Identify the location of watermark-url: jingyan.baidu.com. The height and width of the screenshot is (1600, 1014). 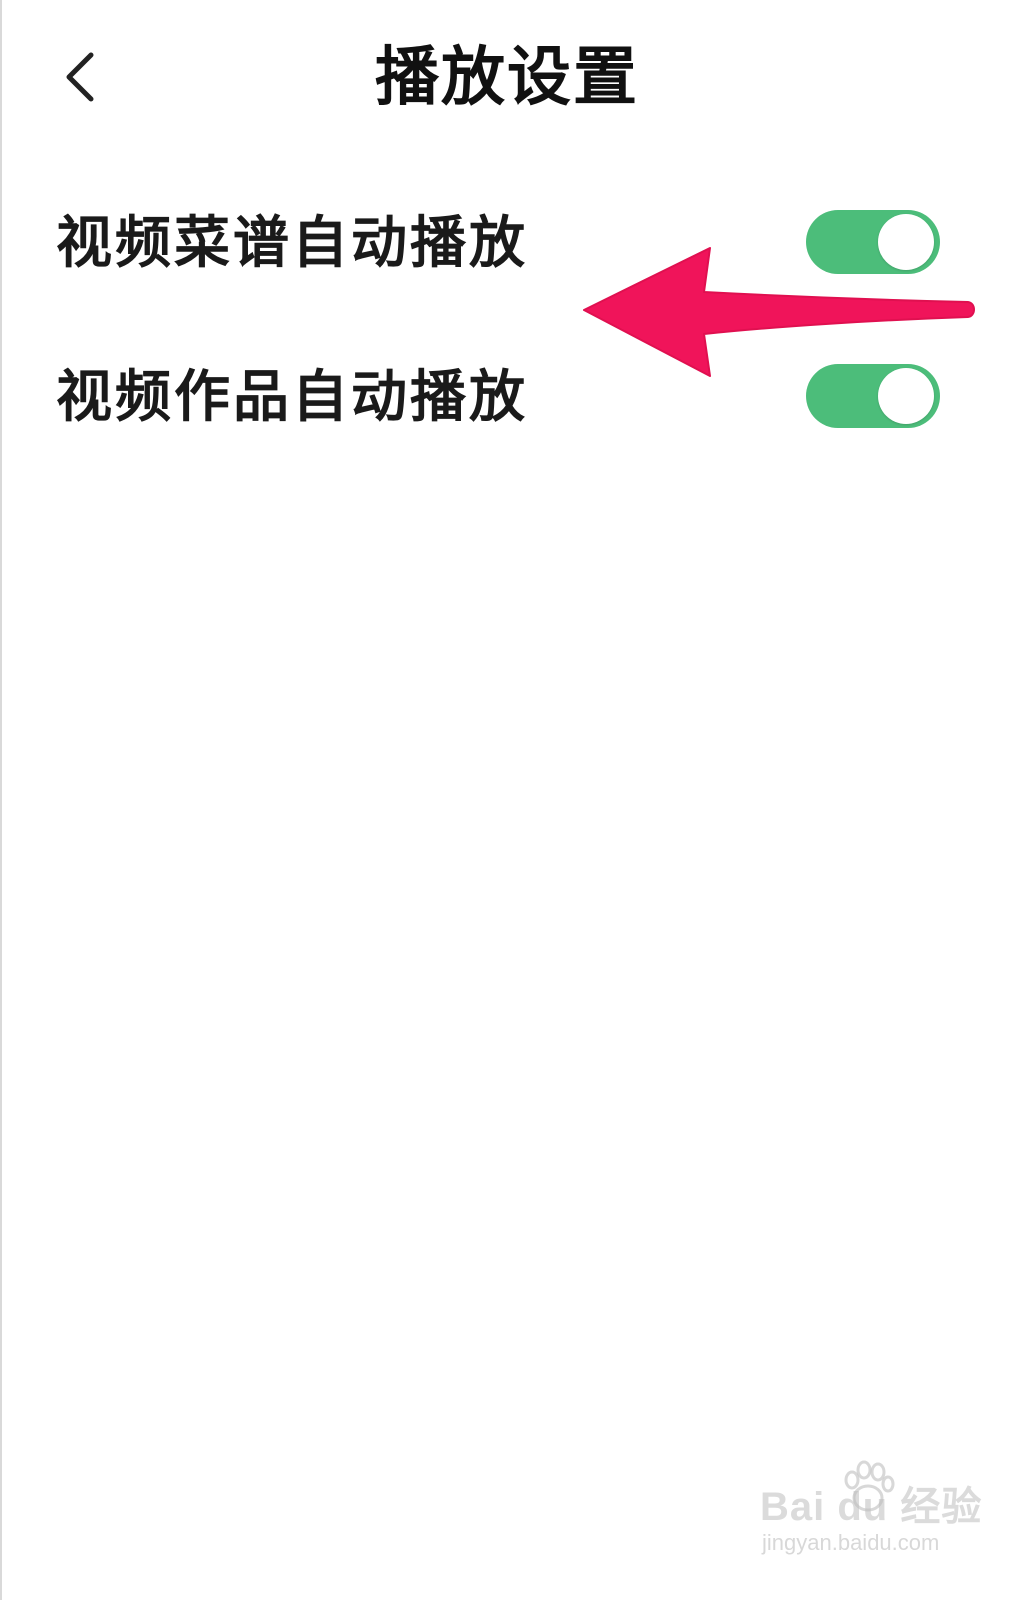
(851, 1542).